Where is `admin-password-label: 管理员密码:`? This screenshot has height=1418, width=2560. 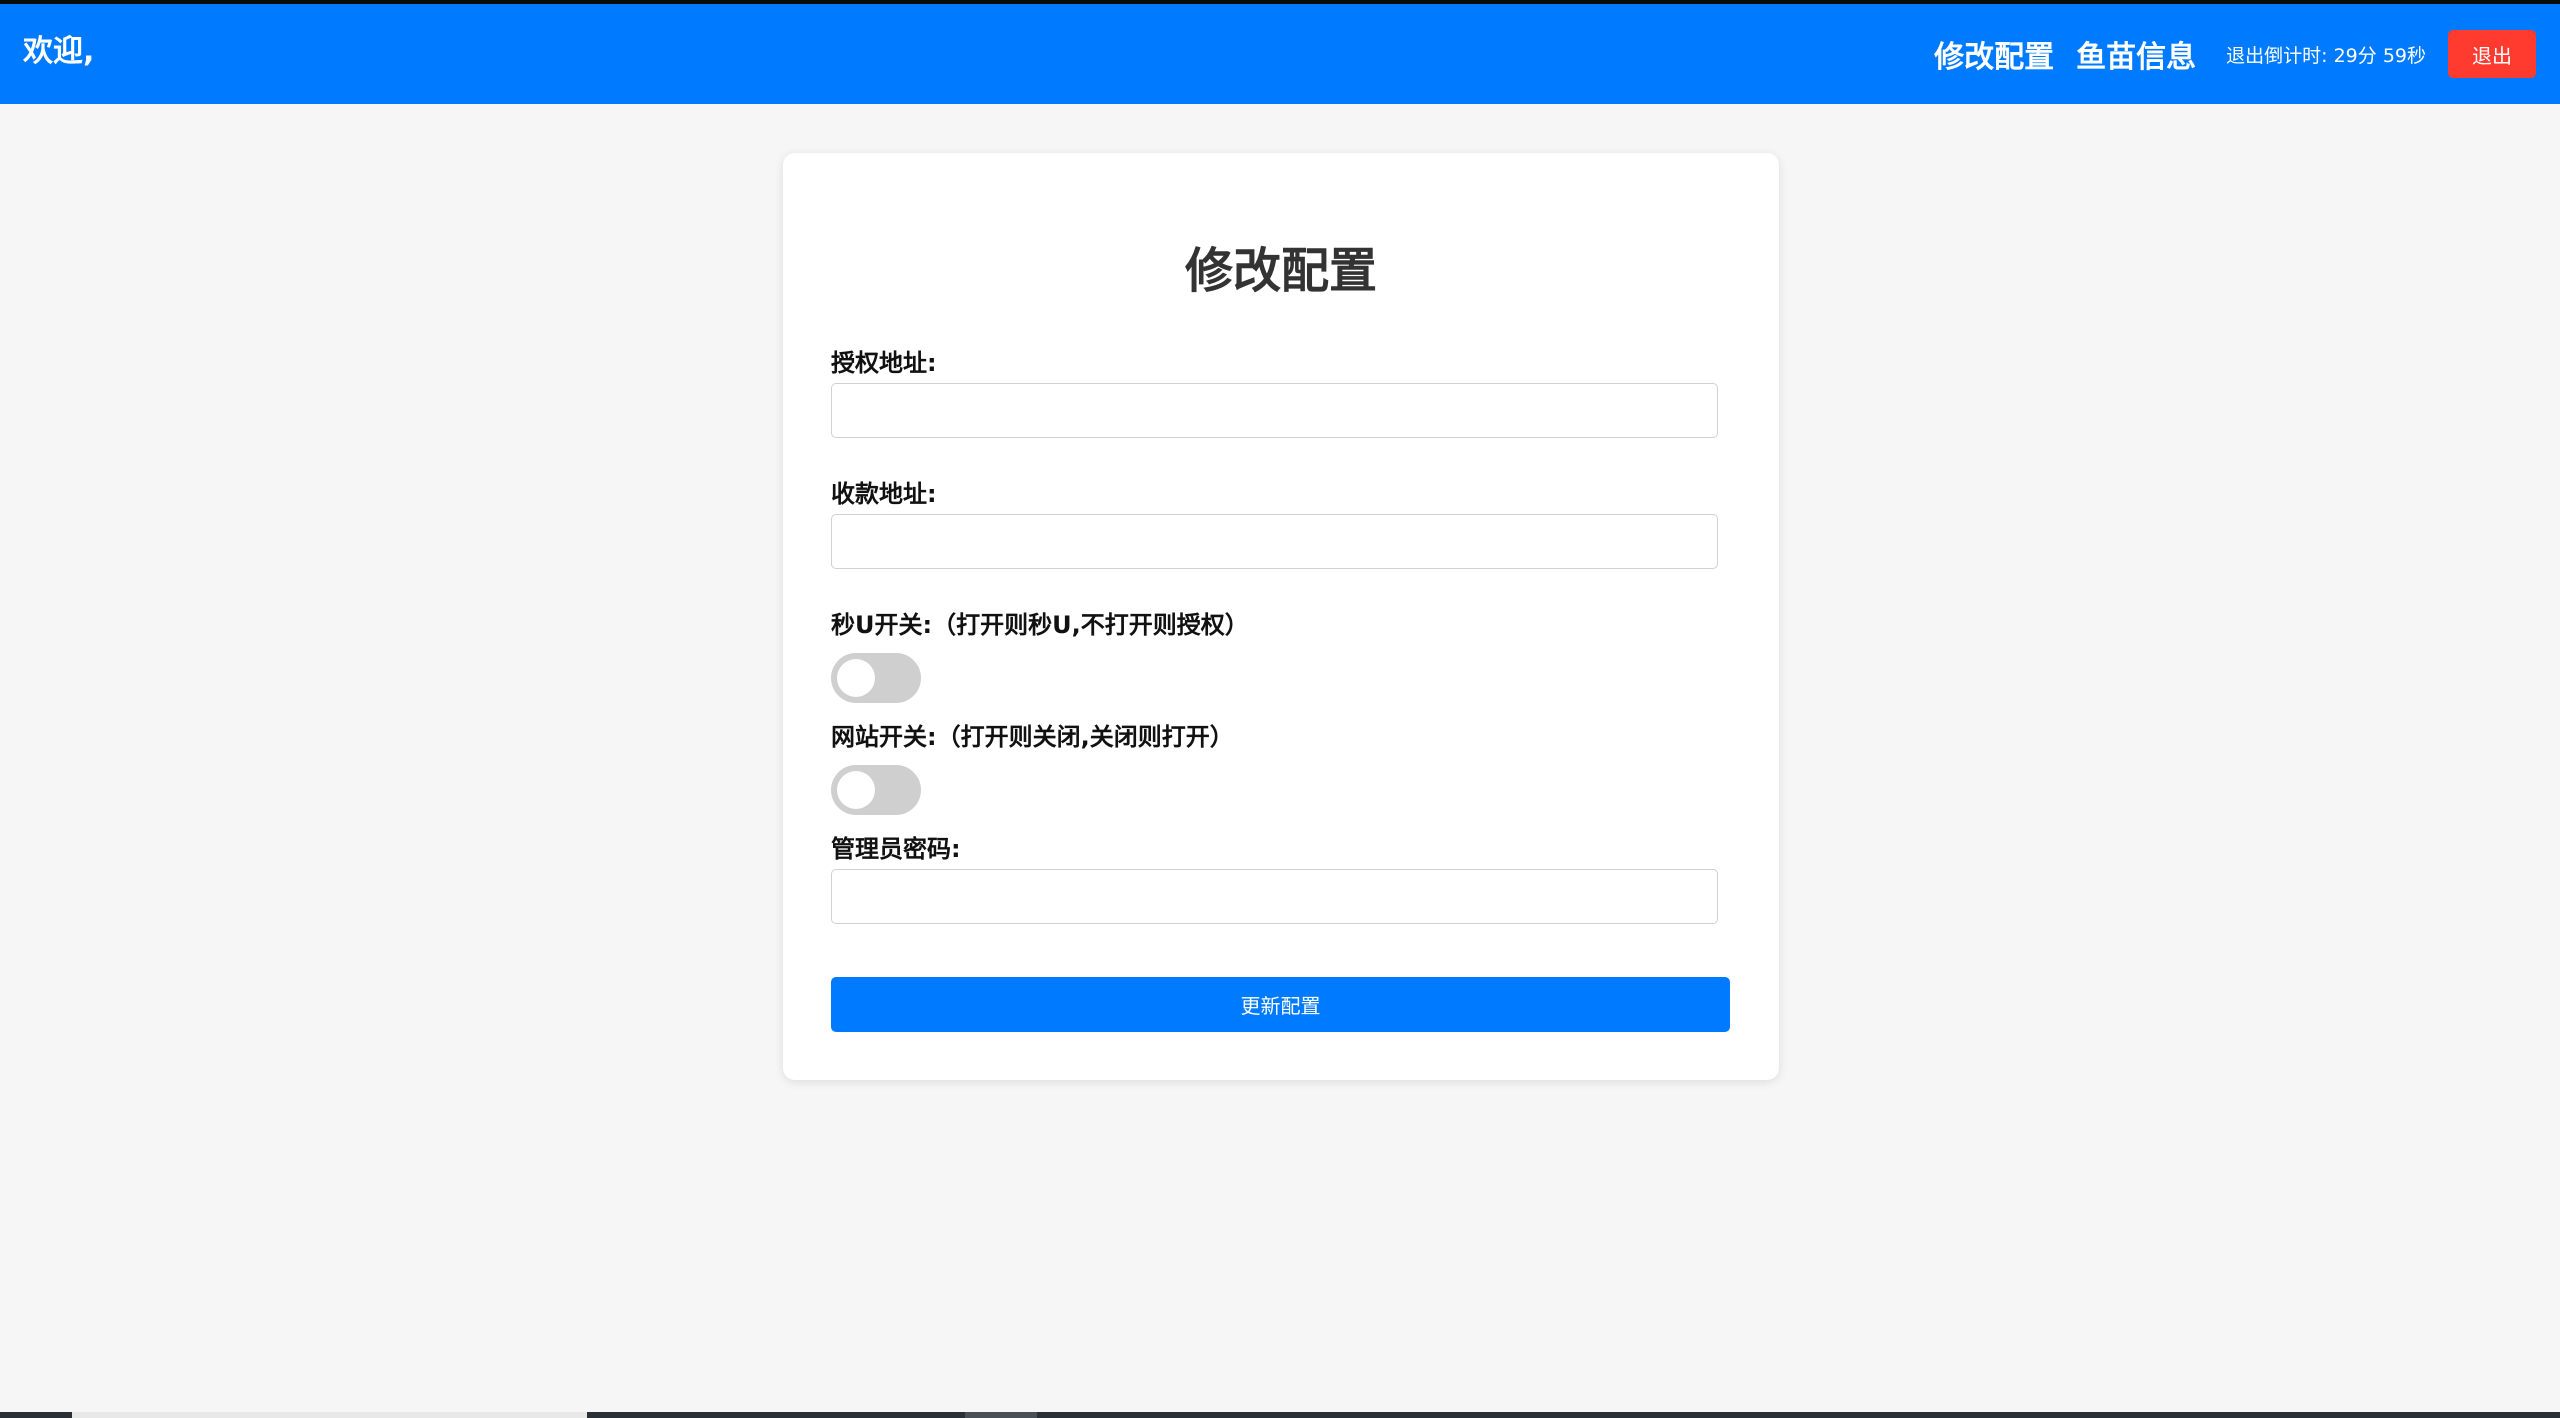
admin-password-label: 管理员密码: is located at coordinates (896, 849).